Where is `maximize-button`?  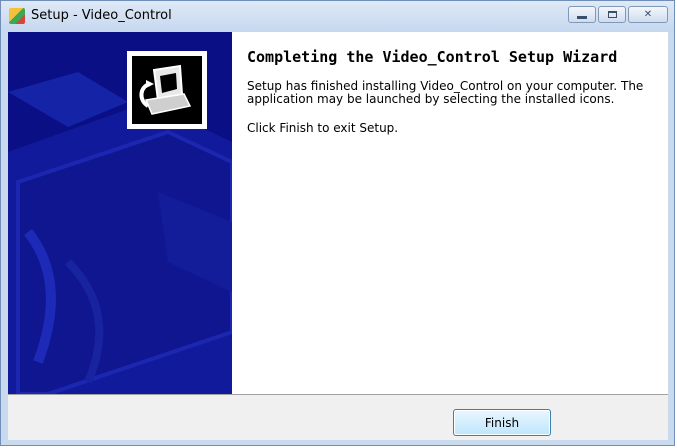
maximize-button is located at coordinates (612, 14).